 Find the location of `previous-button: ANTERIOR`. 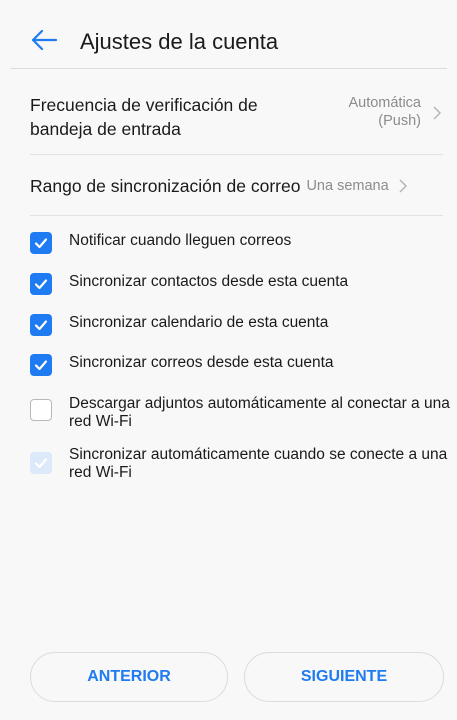

previous-button: ANTERIOR is located at coordinates (129, 677).